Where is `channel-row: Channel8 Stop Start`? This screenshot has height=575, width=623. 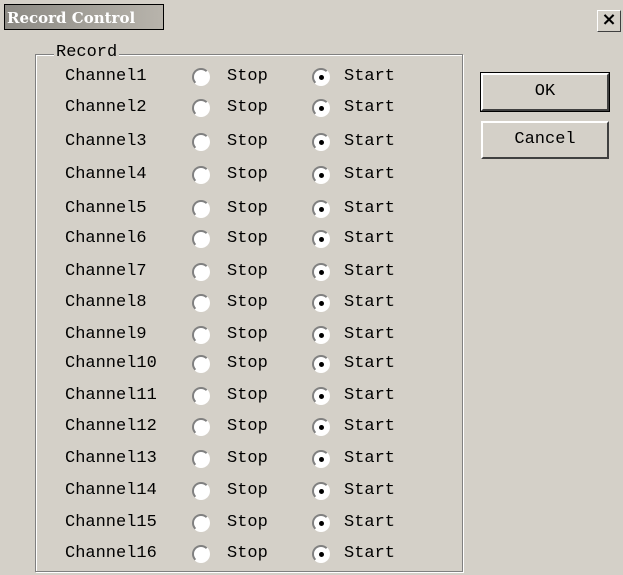
channel-row: Channel8 Stop Start is located at coordinates (231, 303).